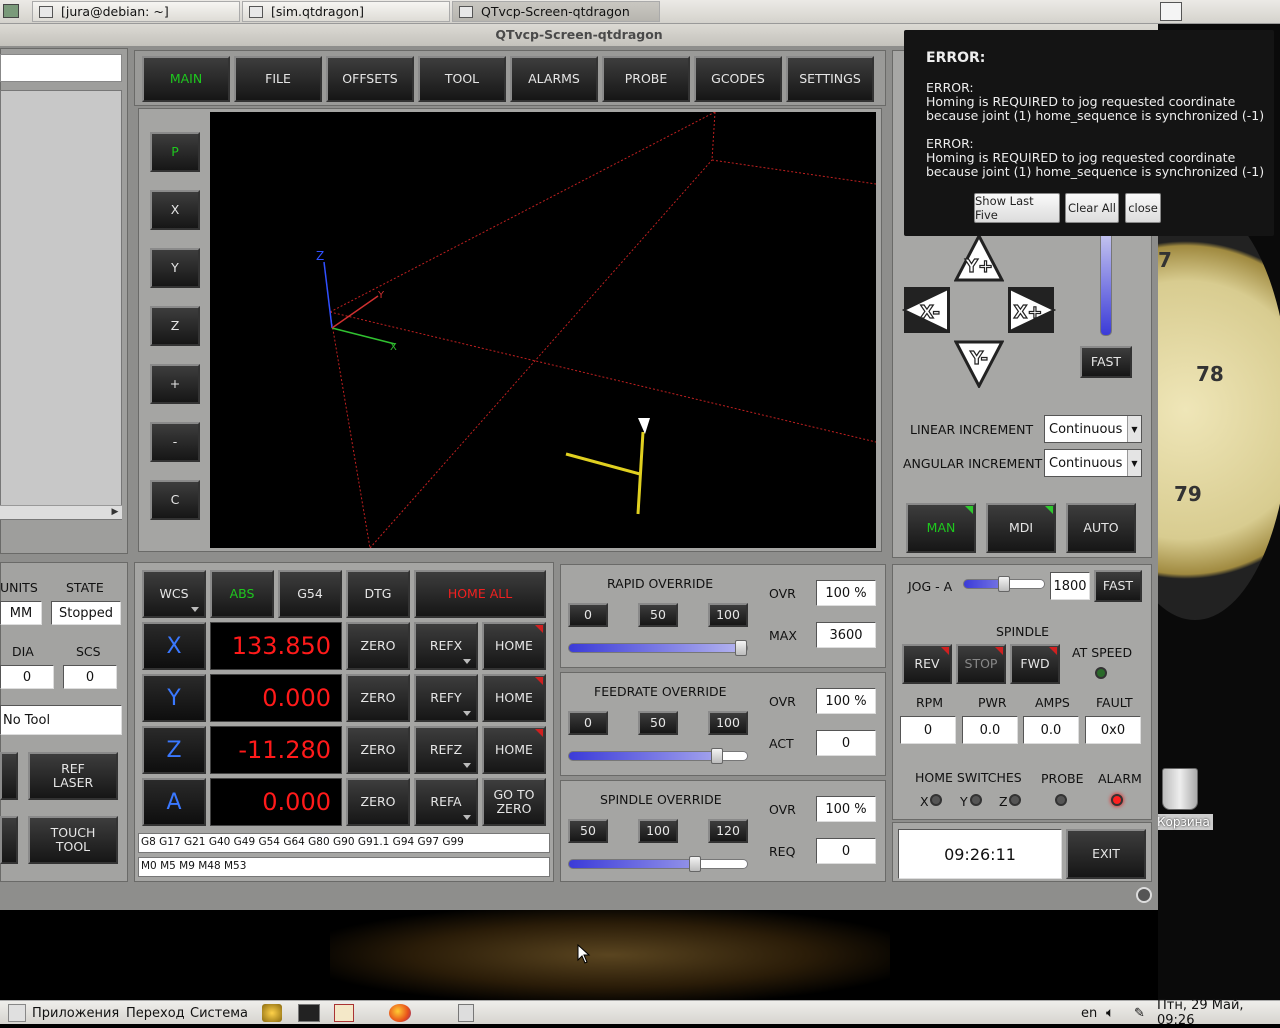  Describe the element at coordinates (462, 79) in the screenshot. I see `tab-tool: TOOL` at that location.